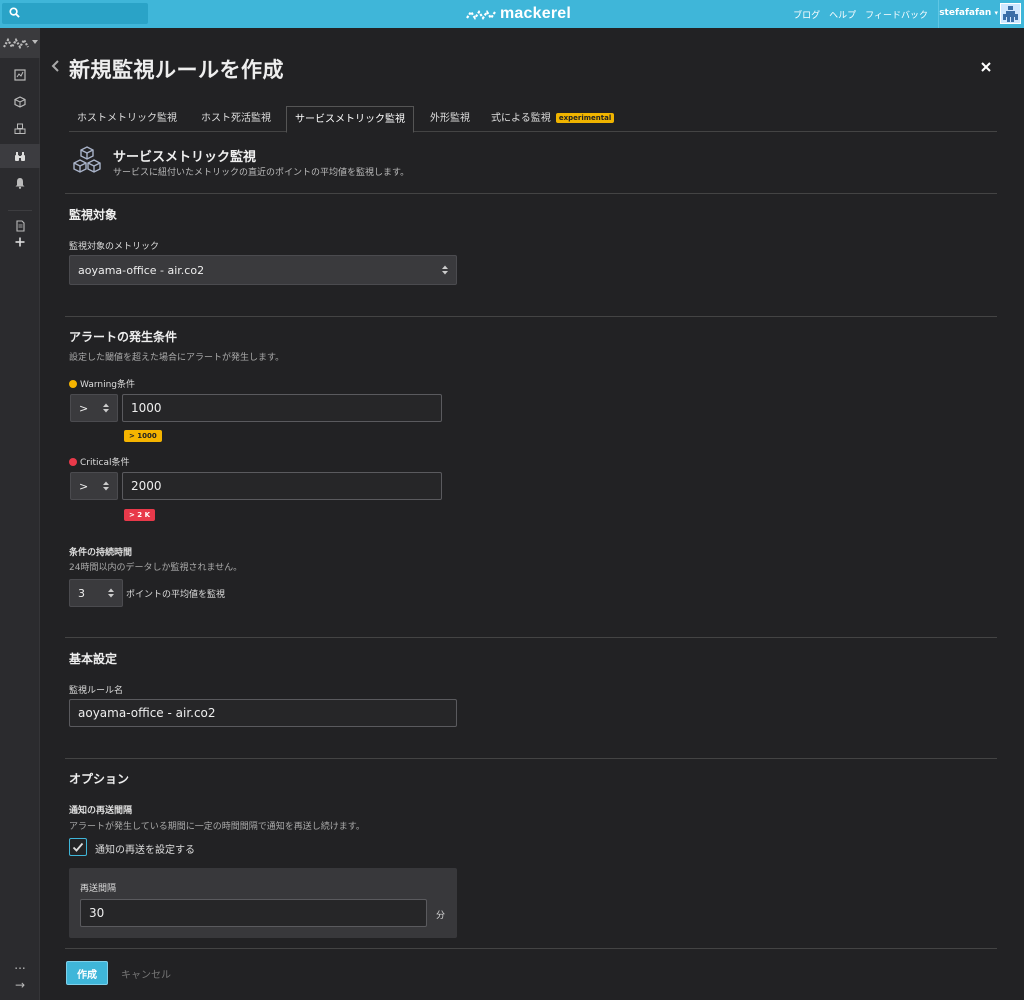 The image size is (1024, 1000). What do you see at coordinates (93, 659) in the screenshot?
I see `basic-heading: 基本設定` at bounding box center [93, 659].